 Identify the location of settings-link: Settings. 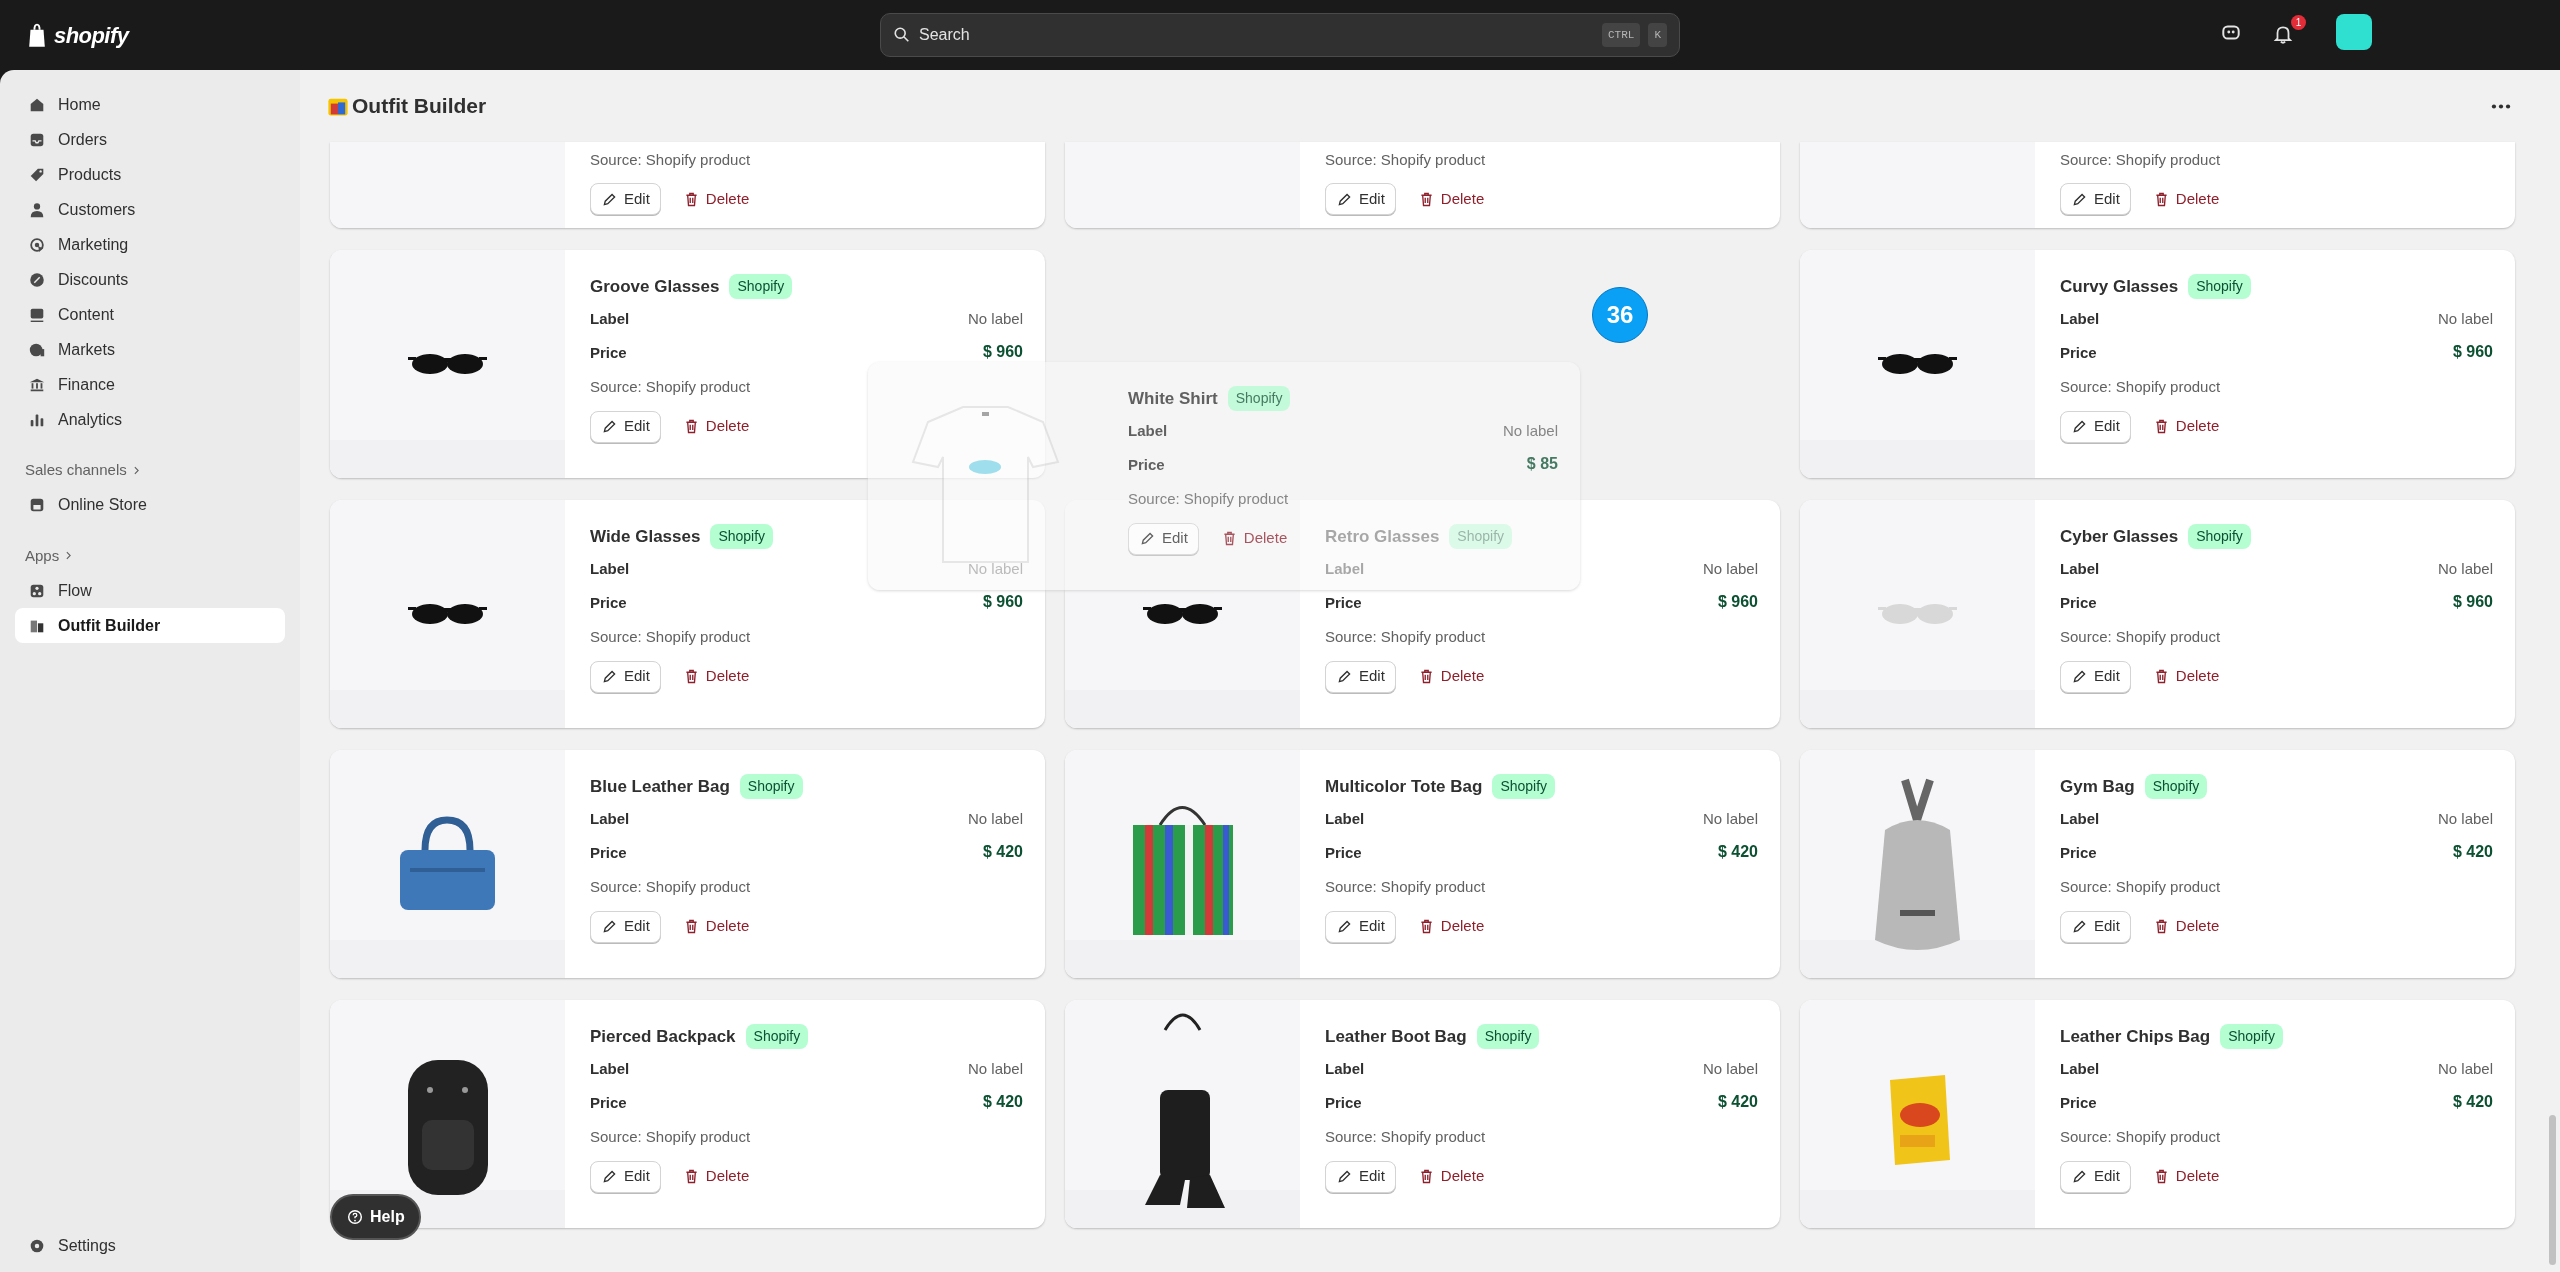
(150, 1245).